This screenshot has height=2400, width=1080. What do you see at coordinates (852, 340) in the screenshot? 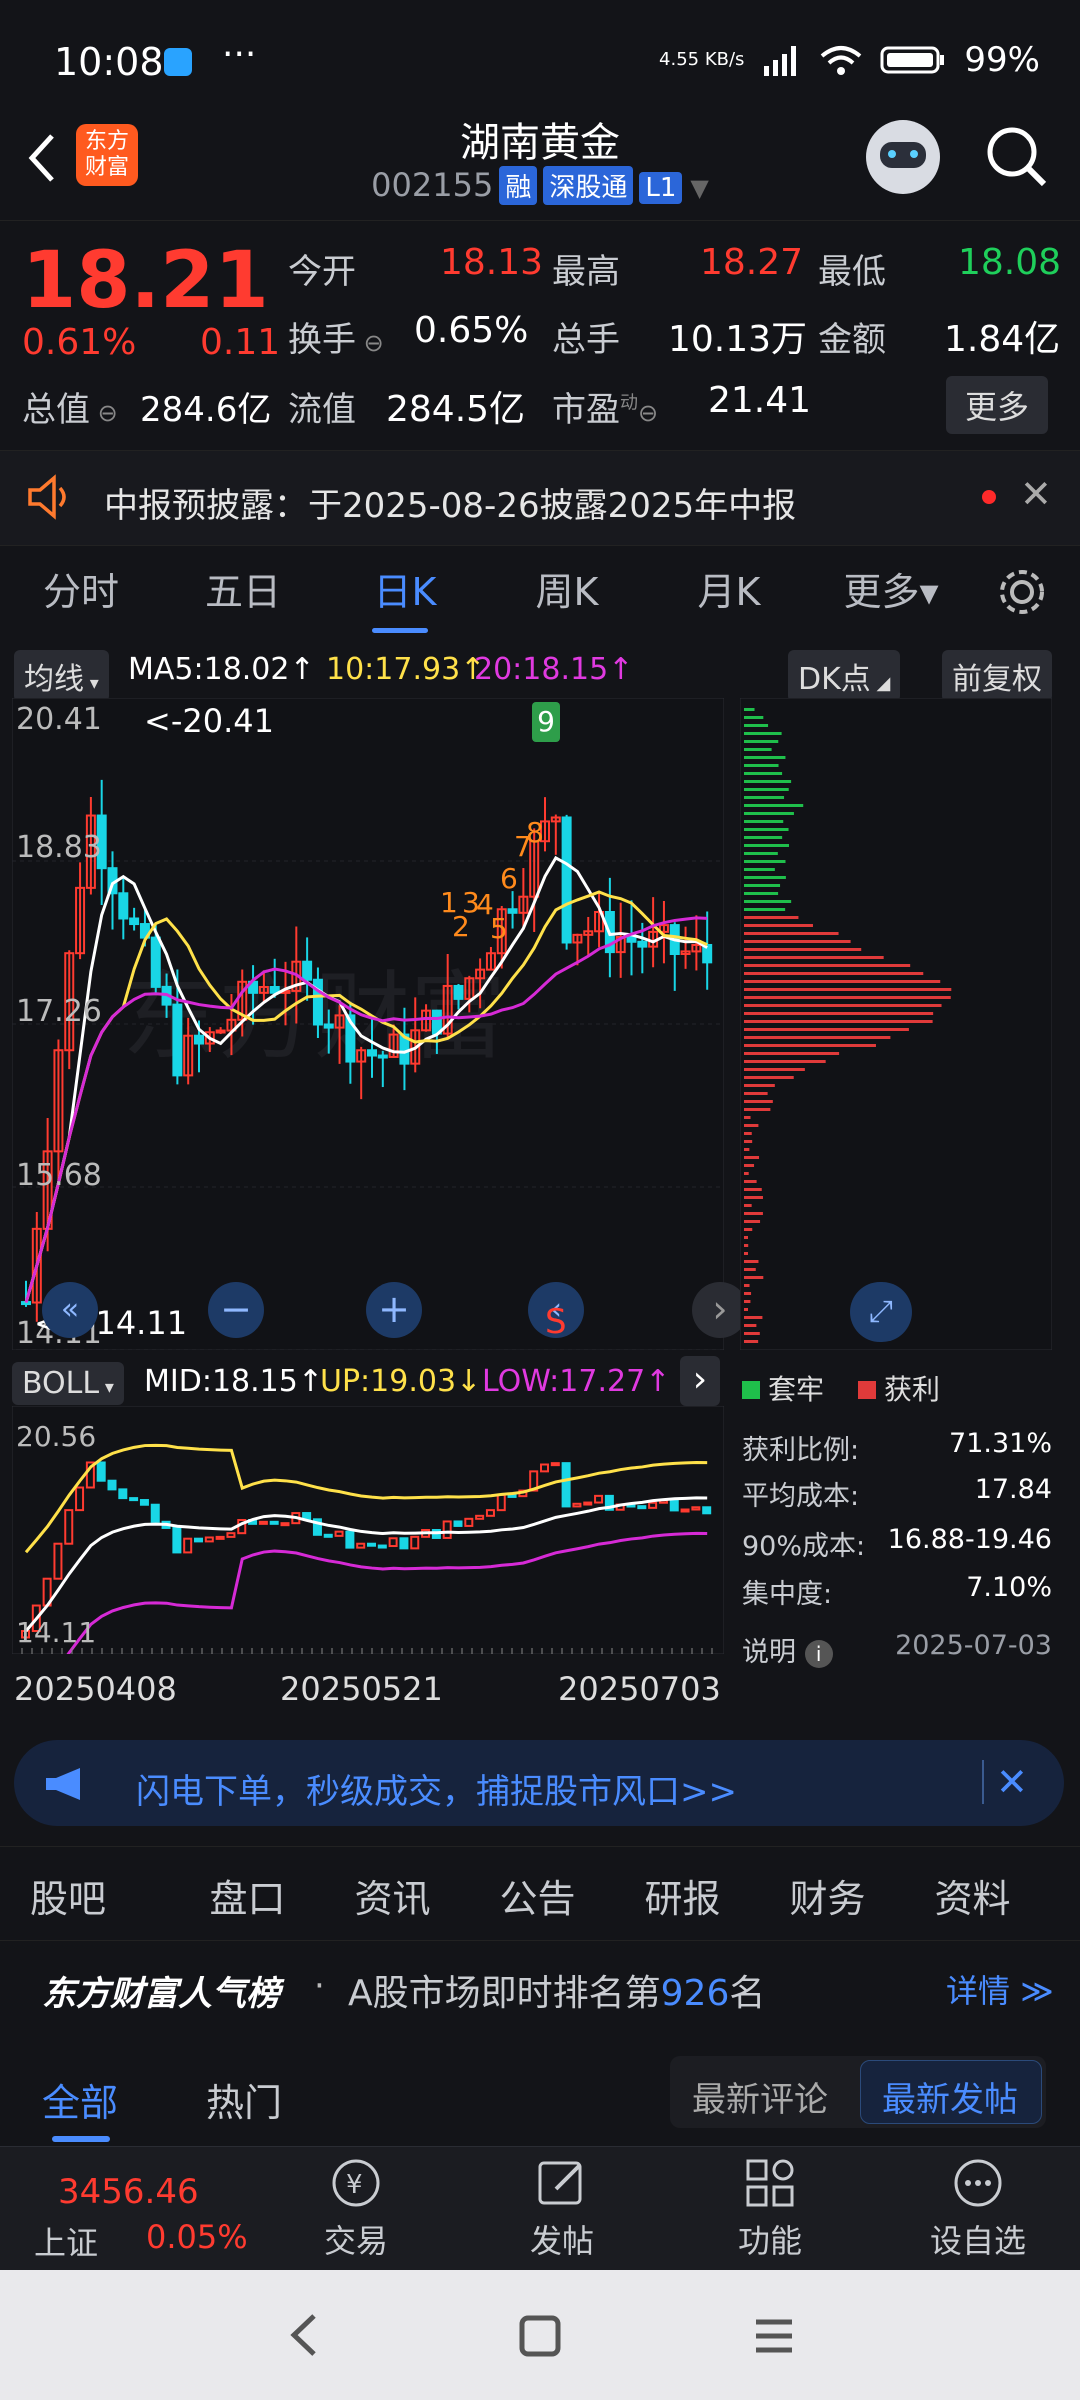
I see `amount-label: 金额` at bounding box center [852, 340].